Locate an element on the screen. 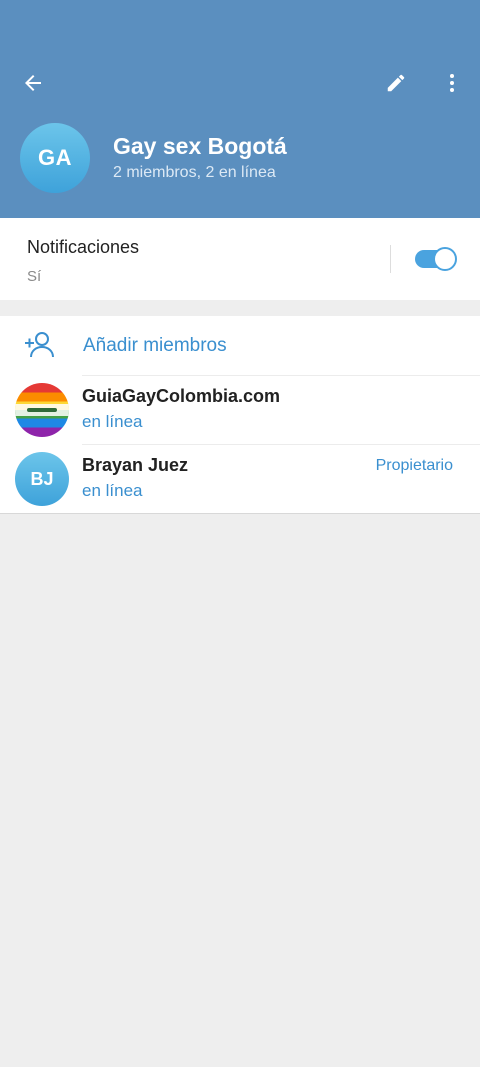  toggle-knob is located at coordinates (445, 259).